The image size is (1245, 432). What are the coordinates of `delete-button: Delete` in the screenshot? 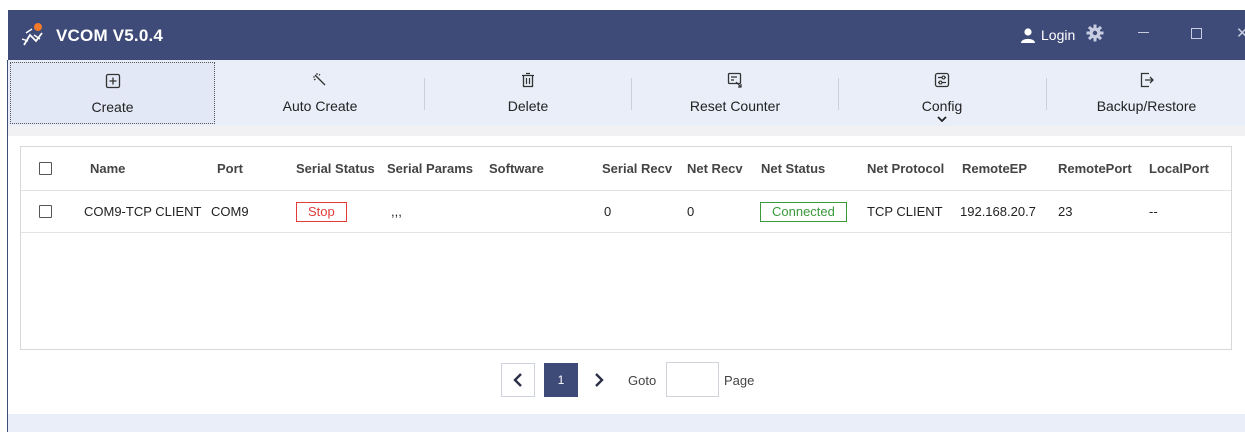 It's located at (528, 93).